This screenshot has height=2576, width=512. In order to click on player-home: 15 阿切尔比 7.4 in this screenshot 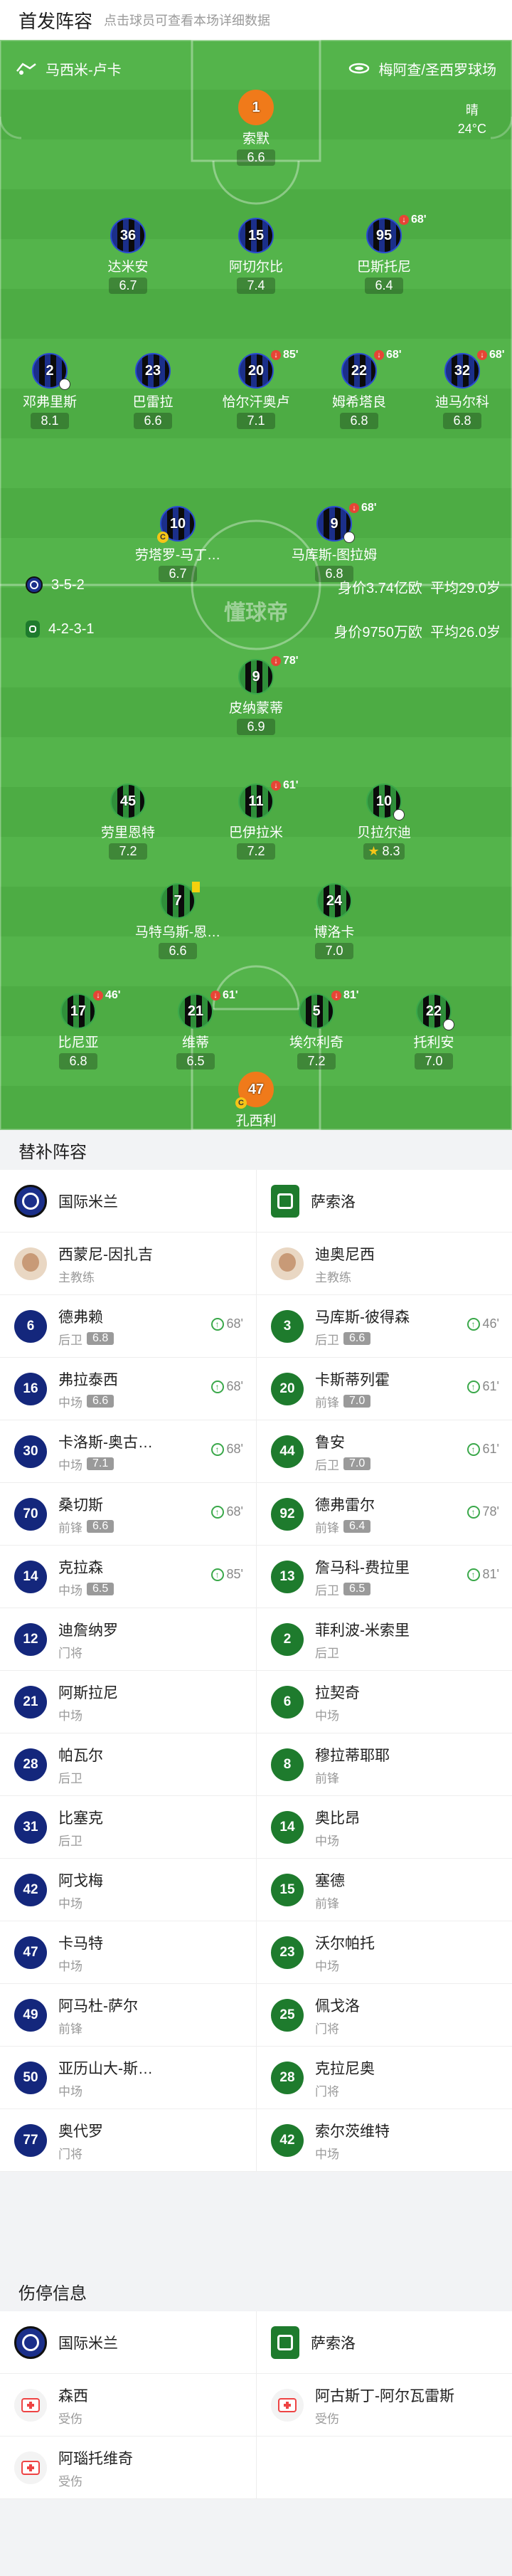, I will do `click(256, 256)`.